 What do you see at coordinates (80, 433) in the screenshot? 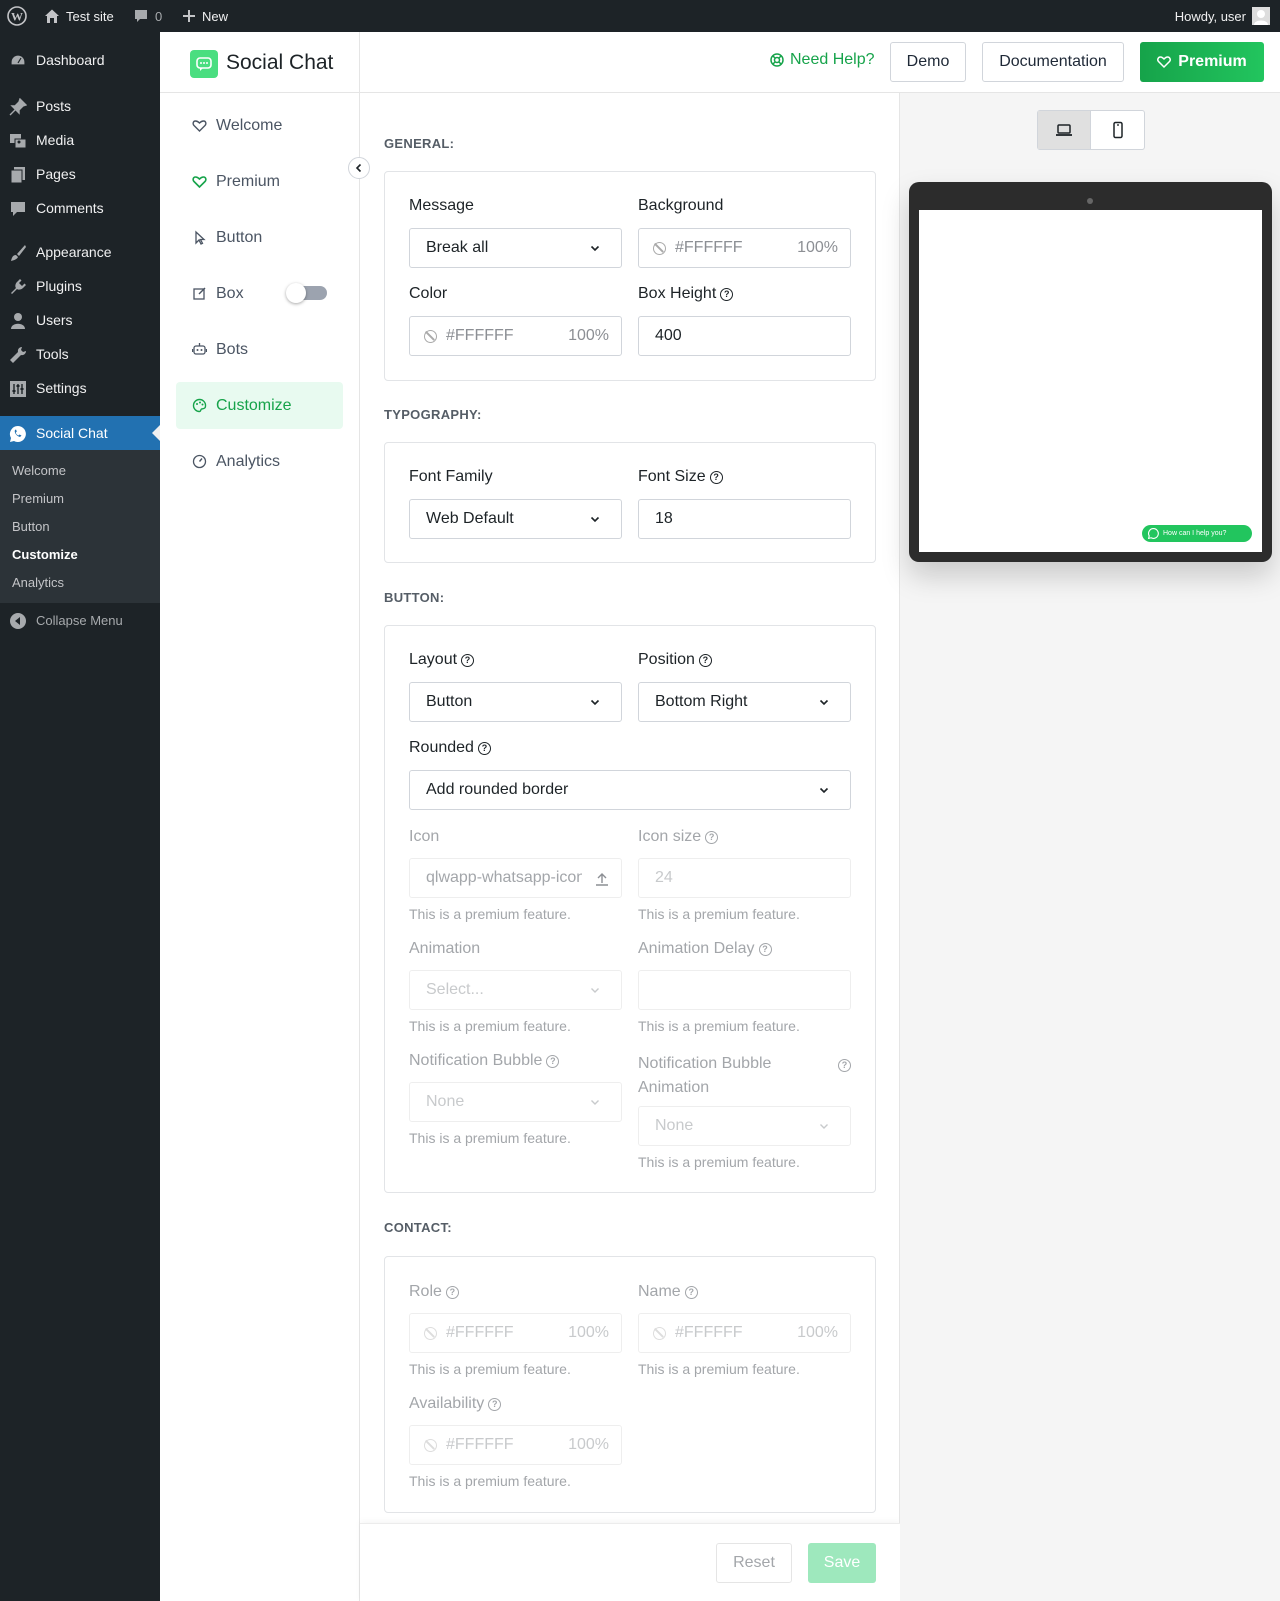
I see `menu-item-social-chat: Social Chat` at bounding box center [80, 433].